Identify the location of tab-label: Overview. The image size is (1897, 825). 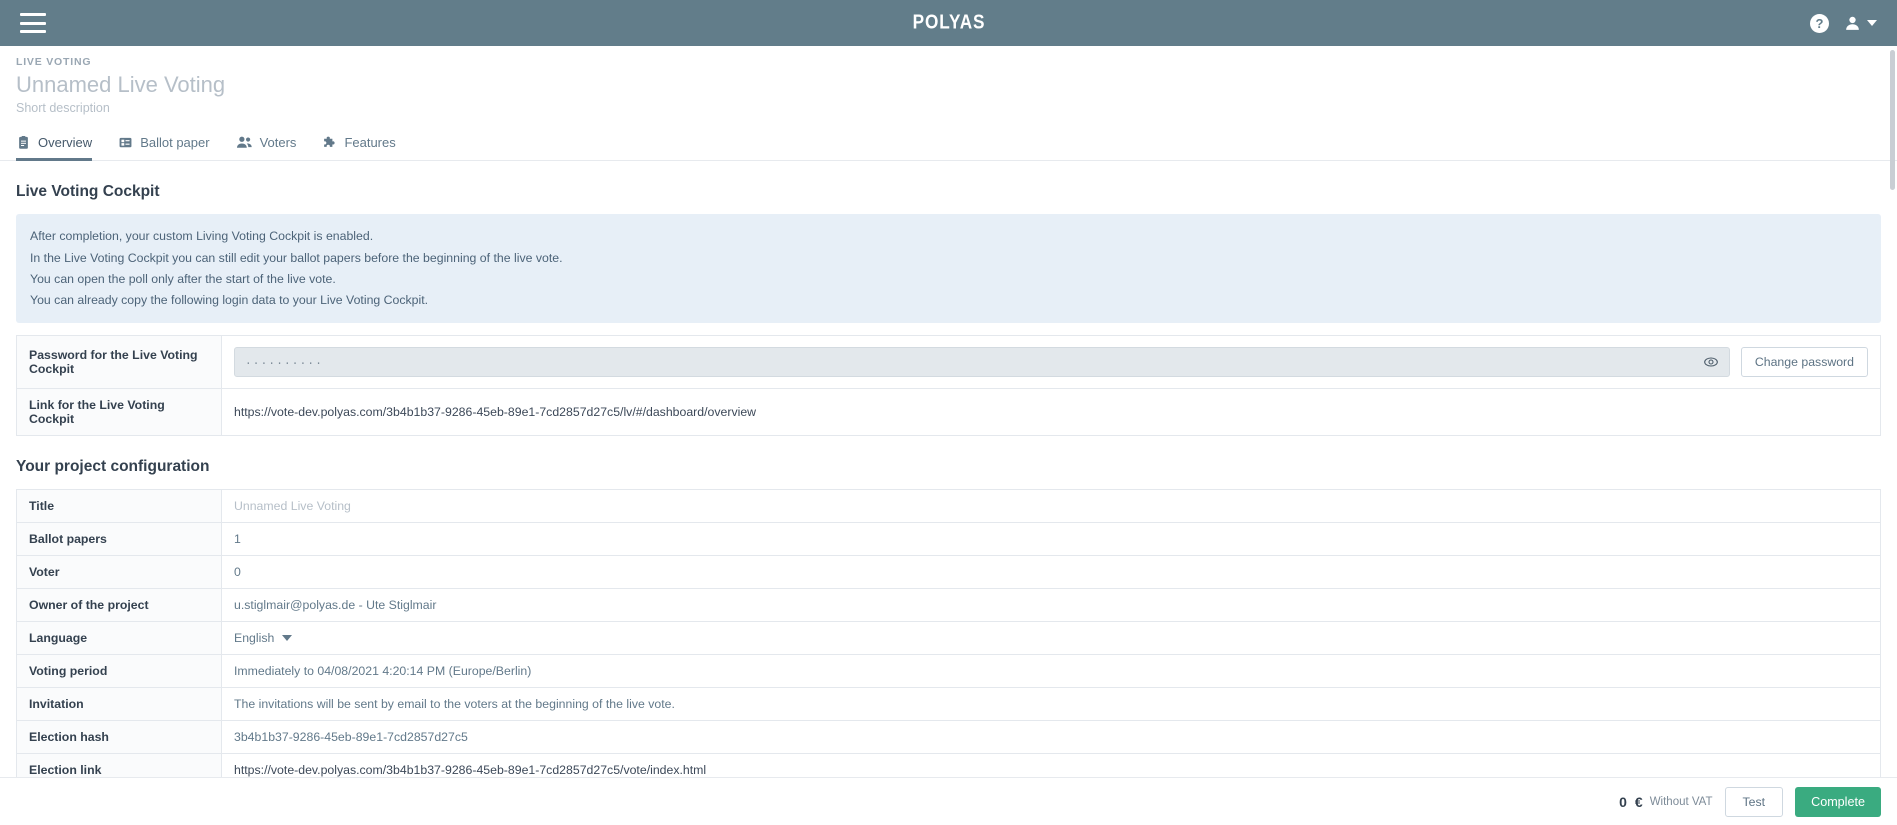
(65, 143).